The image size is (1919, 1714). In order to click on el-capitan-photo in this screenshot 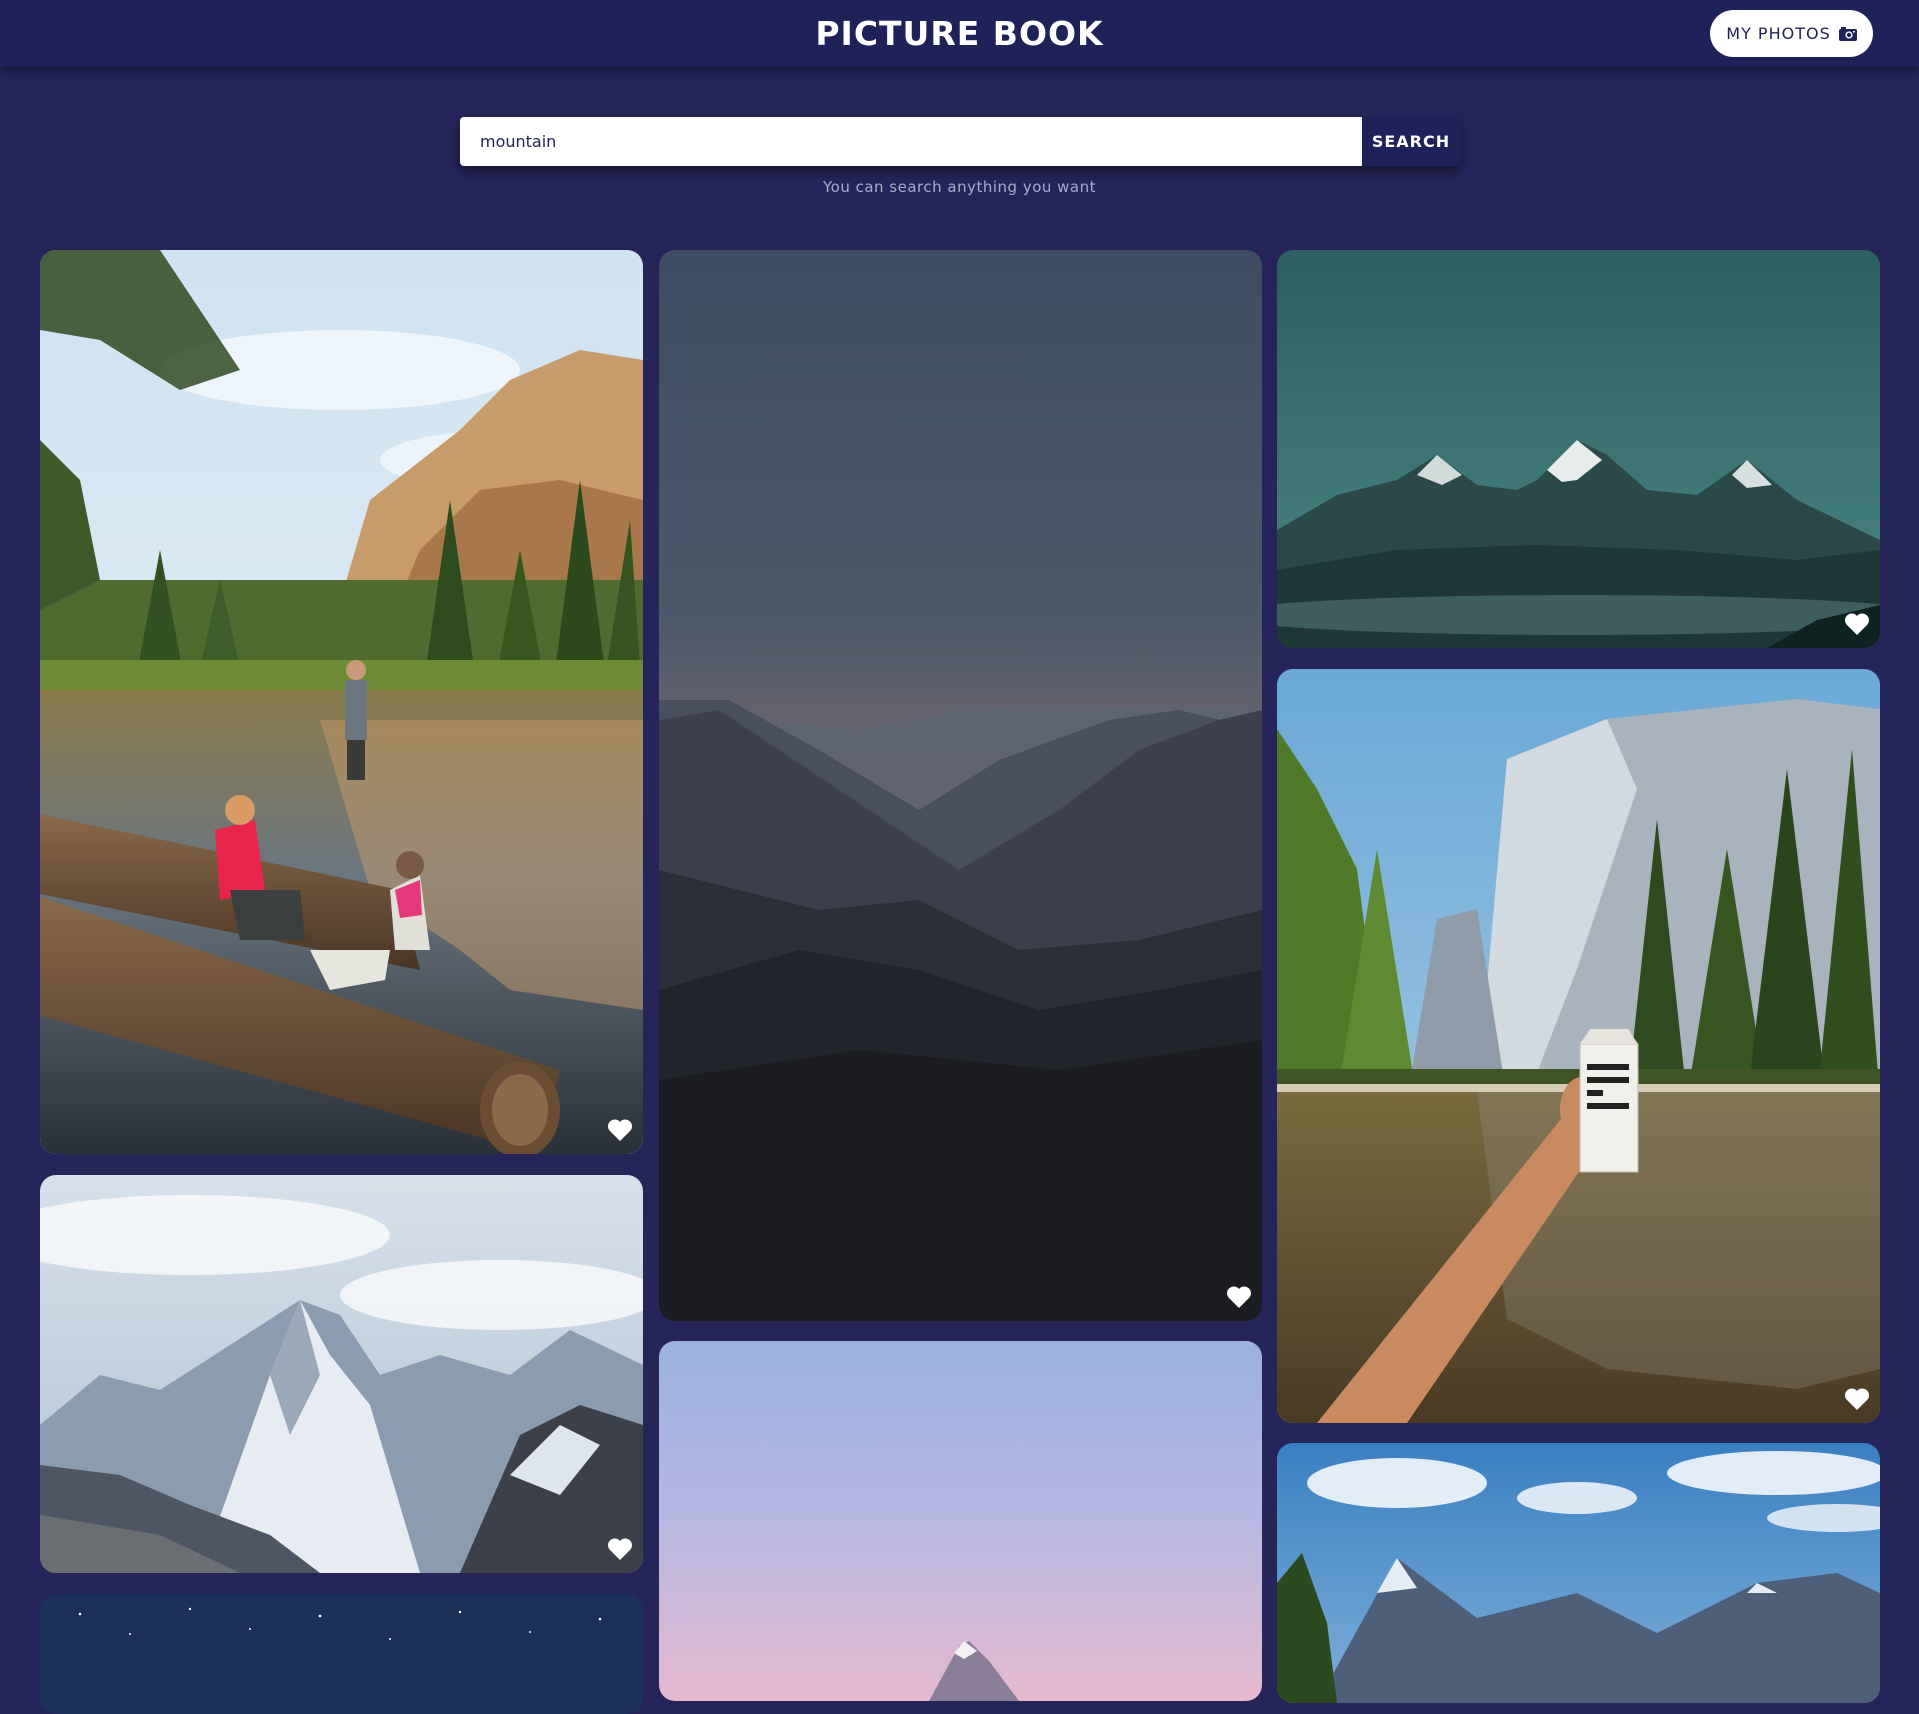, I will do `click(1578, 1046)`.